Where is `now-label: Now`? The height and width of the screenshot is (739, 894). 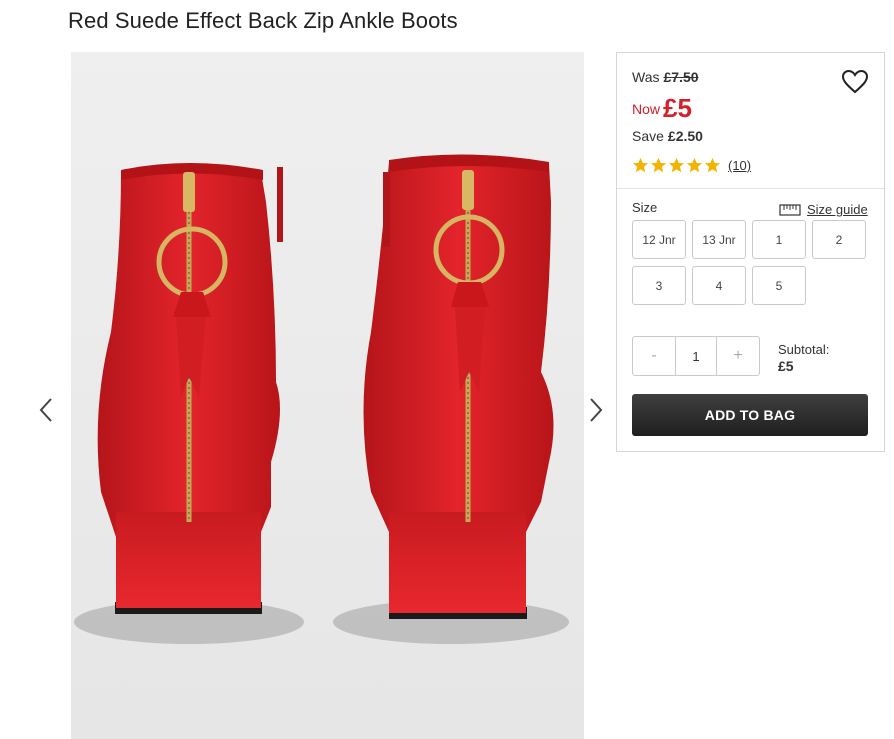 now-label: Now is located at coordinates (646, 109).